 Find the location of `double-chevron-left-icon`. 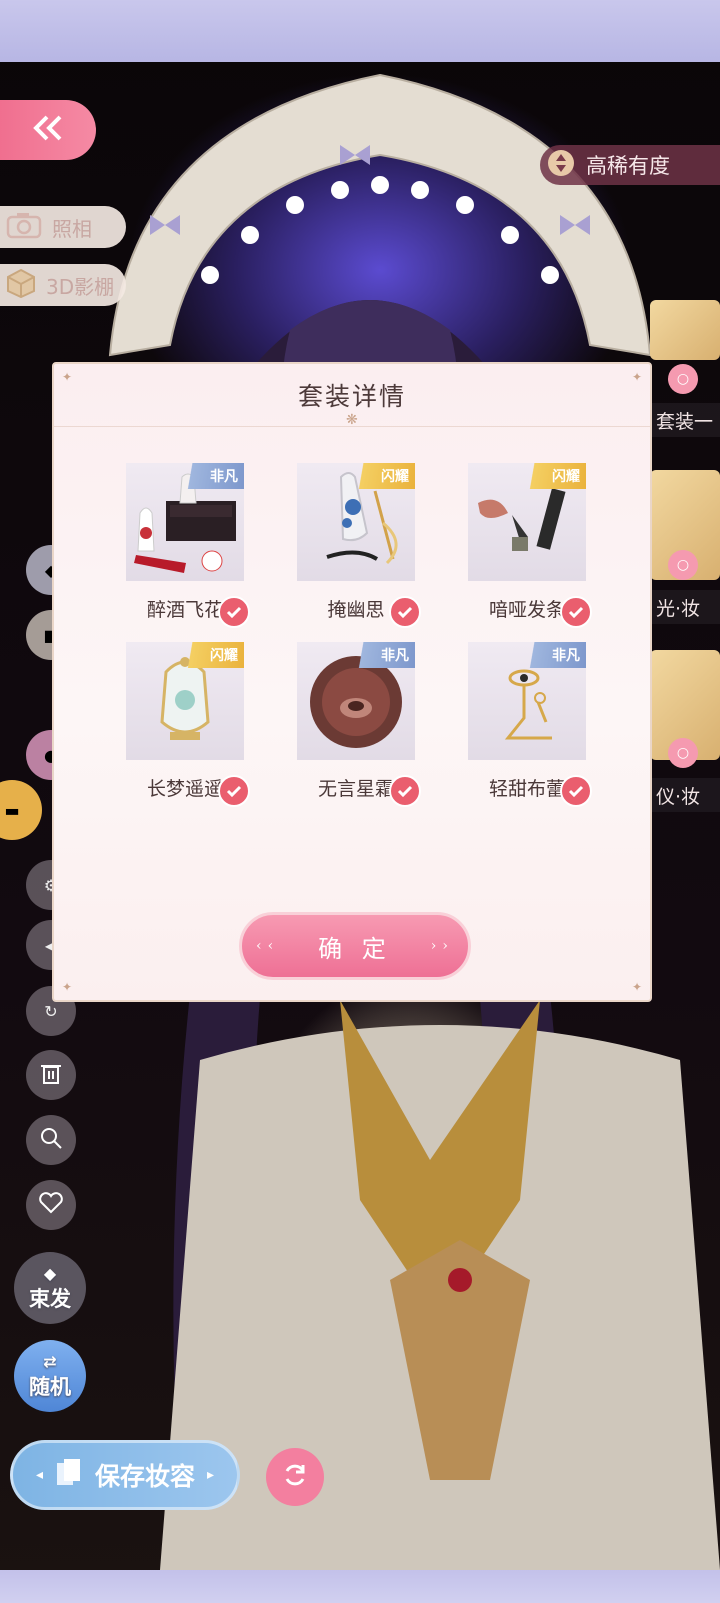

double-chevron-left-icon is located at coordinates (48, 130).